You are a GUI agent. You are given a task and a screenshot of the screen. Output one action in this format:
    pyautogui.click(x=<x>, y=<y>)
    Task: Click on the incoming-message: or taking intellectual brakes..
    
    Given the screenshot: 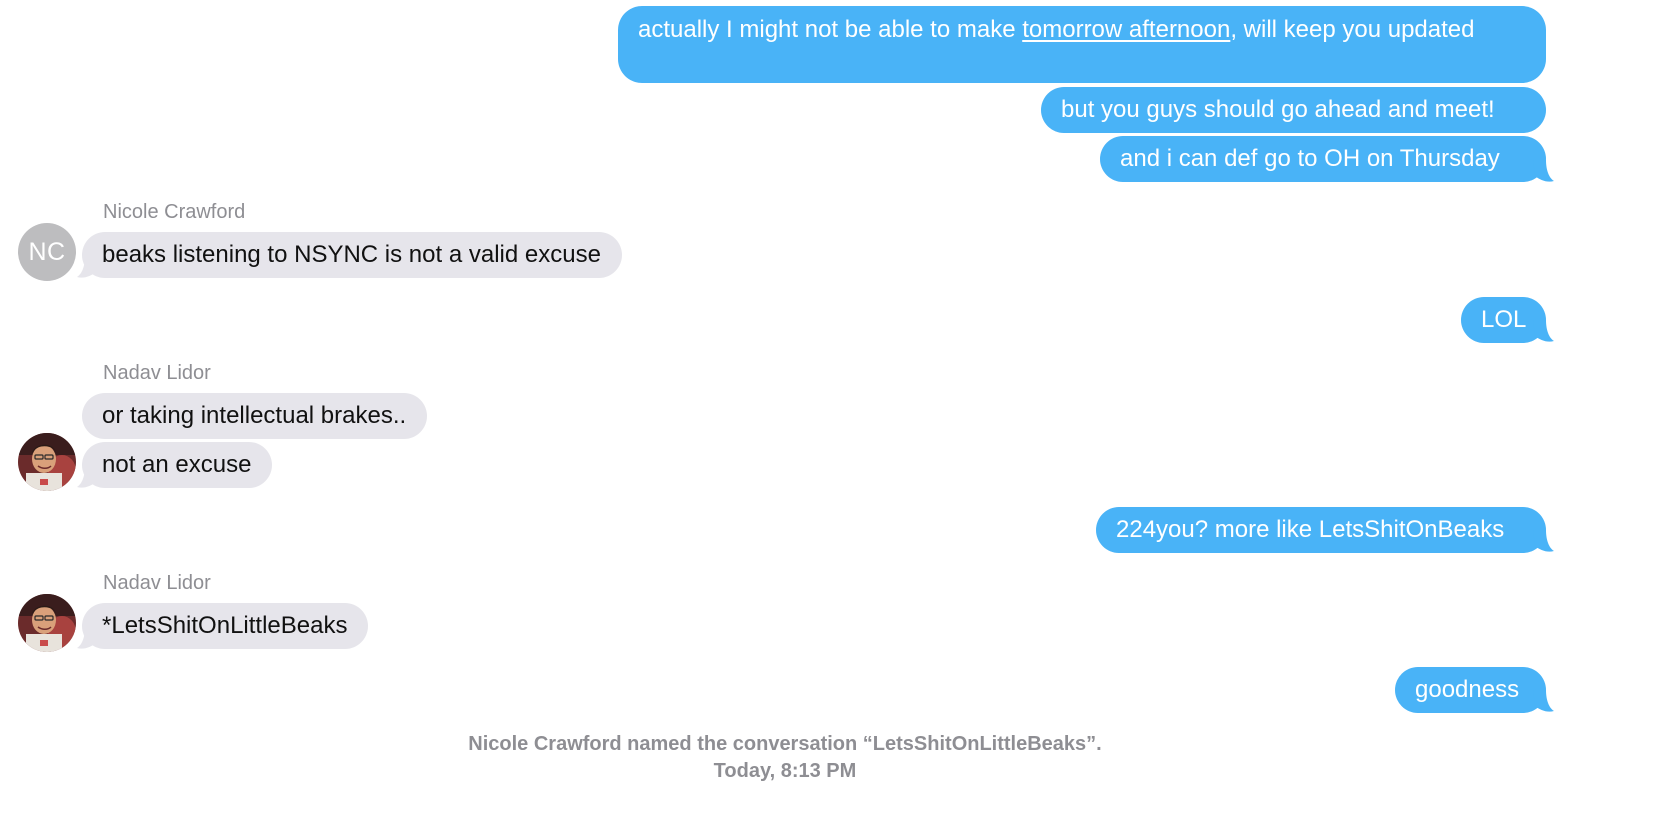 What is the action you would take?
    pyautogui.click(x=255, y=416)
    